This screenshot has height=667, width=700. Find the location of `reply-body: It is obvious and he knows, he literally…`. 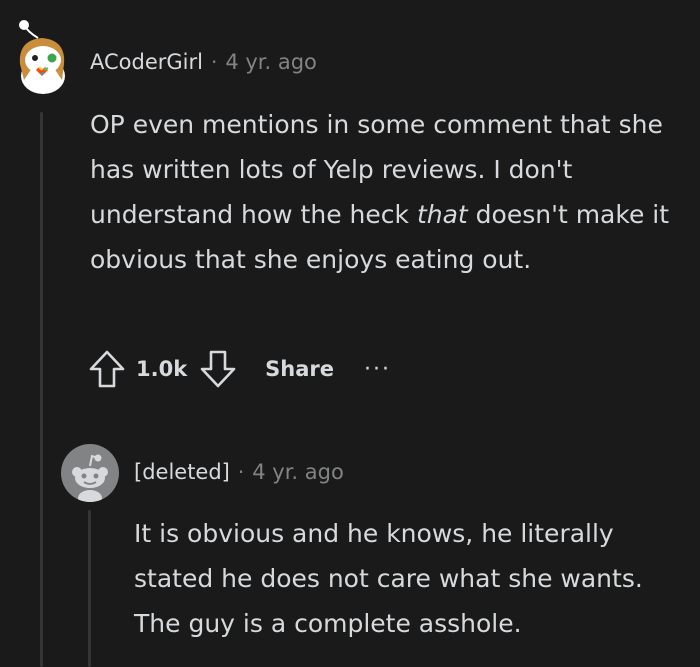

reply-body: It is obvious and he knows, he literally… is located at coordinates (388, 578).